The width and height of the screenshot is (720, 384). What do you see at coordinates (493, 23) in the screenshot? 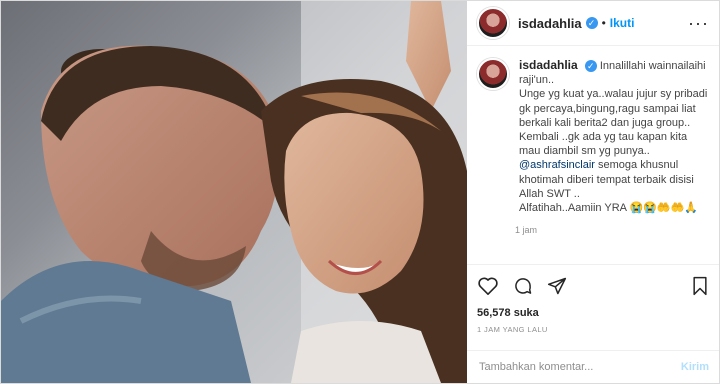
I see `avatar` at bounding box center [493, 23].